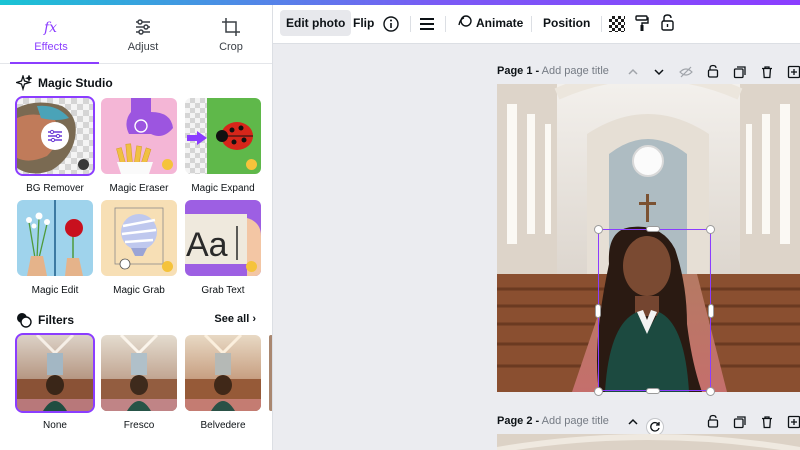 This screenshot has height=450, width=800. What do you see at coordinates (598, 311) in the screenshot?
I see `resize-handle-w` at bounding box center [598, 311].